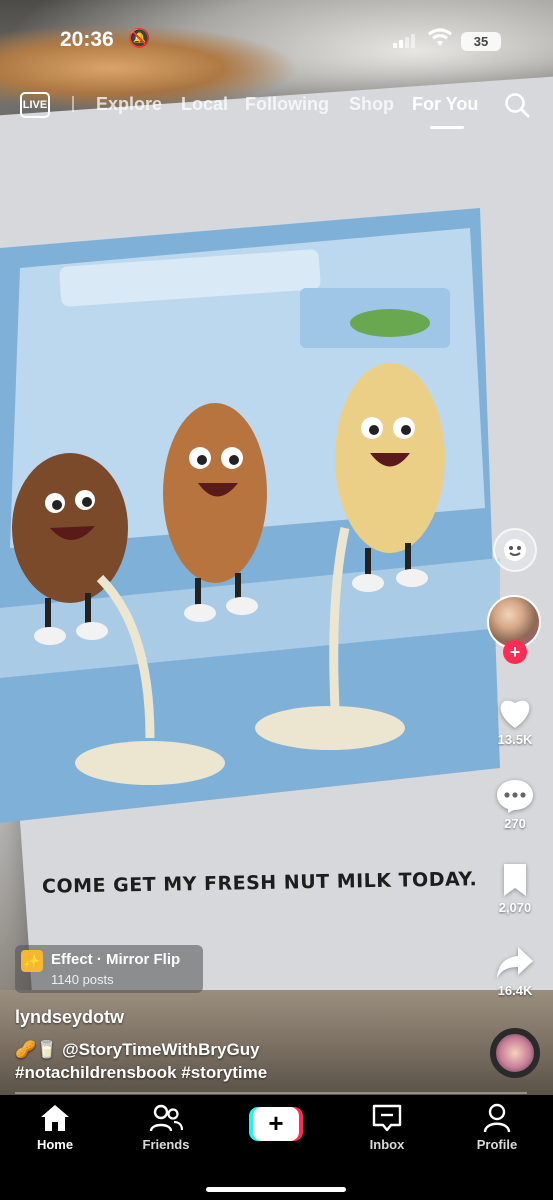 This screenshot has height=1200, width=553. Describe the element at coordinates (515, 823) in the screenshot. I see `comment-count: 270` at that location.